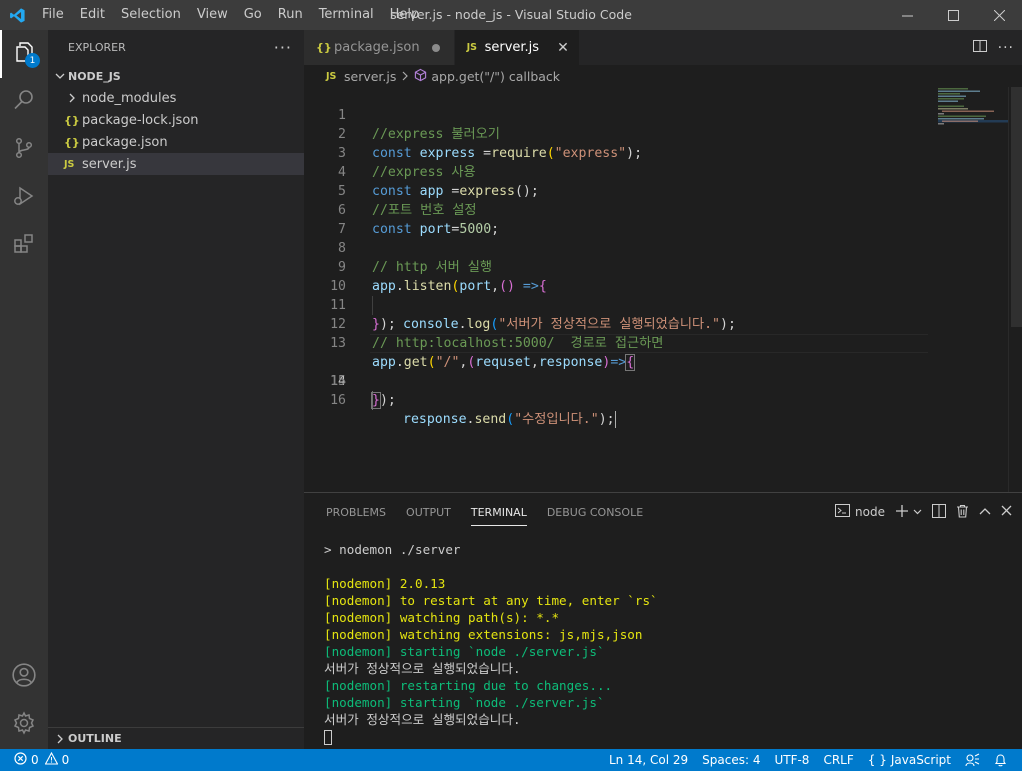 The height and width of the screenshot is (771, 1022). I want to click on code-token: response, so click(435, 419).